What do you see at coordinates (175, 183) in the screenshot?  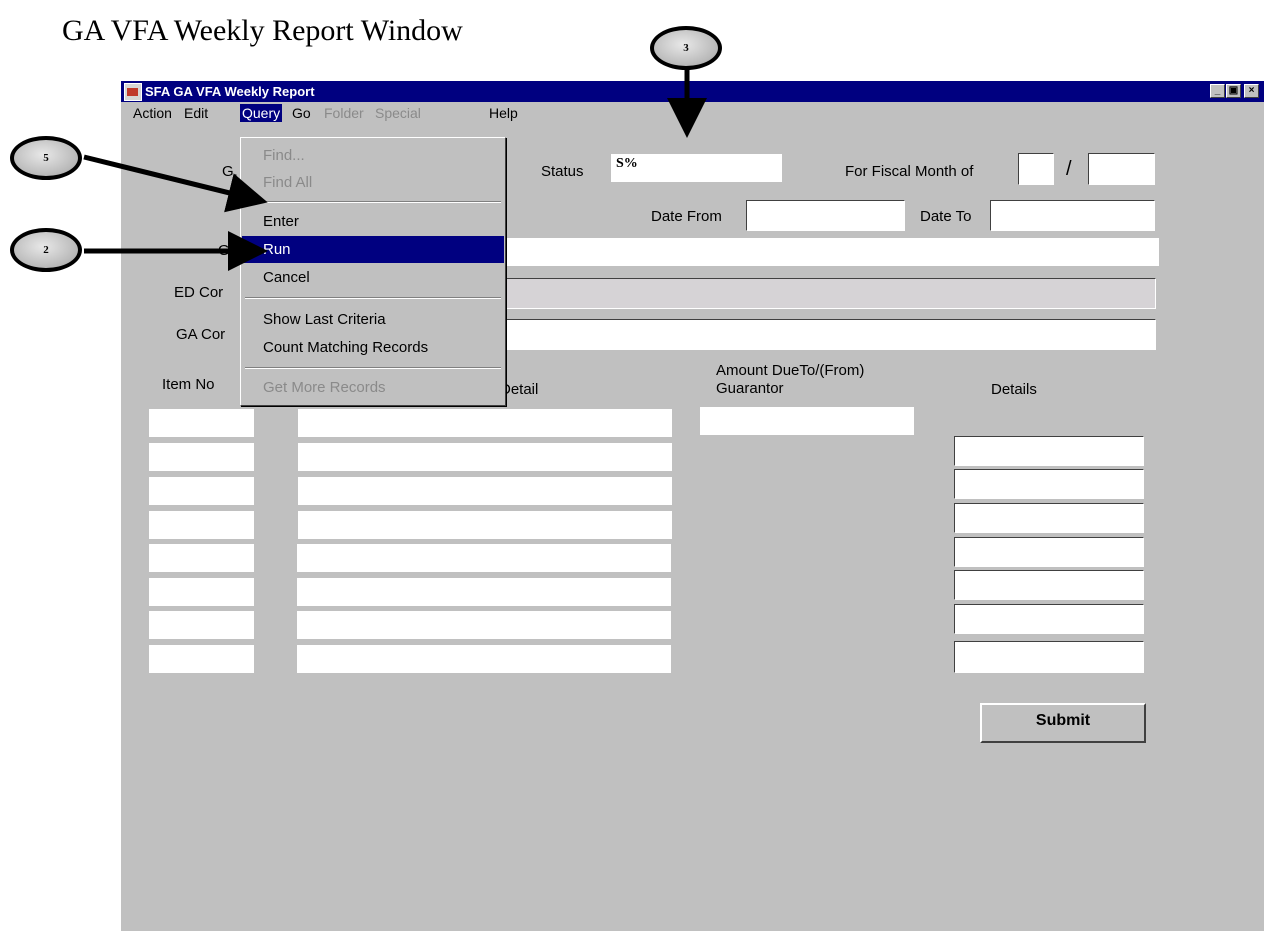 I see `callout-5-arrow` at bounding box center [175, 183].